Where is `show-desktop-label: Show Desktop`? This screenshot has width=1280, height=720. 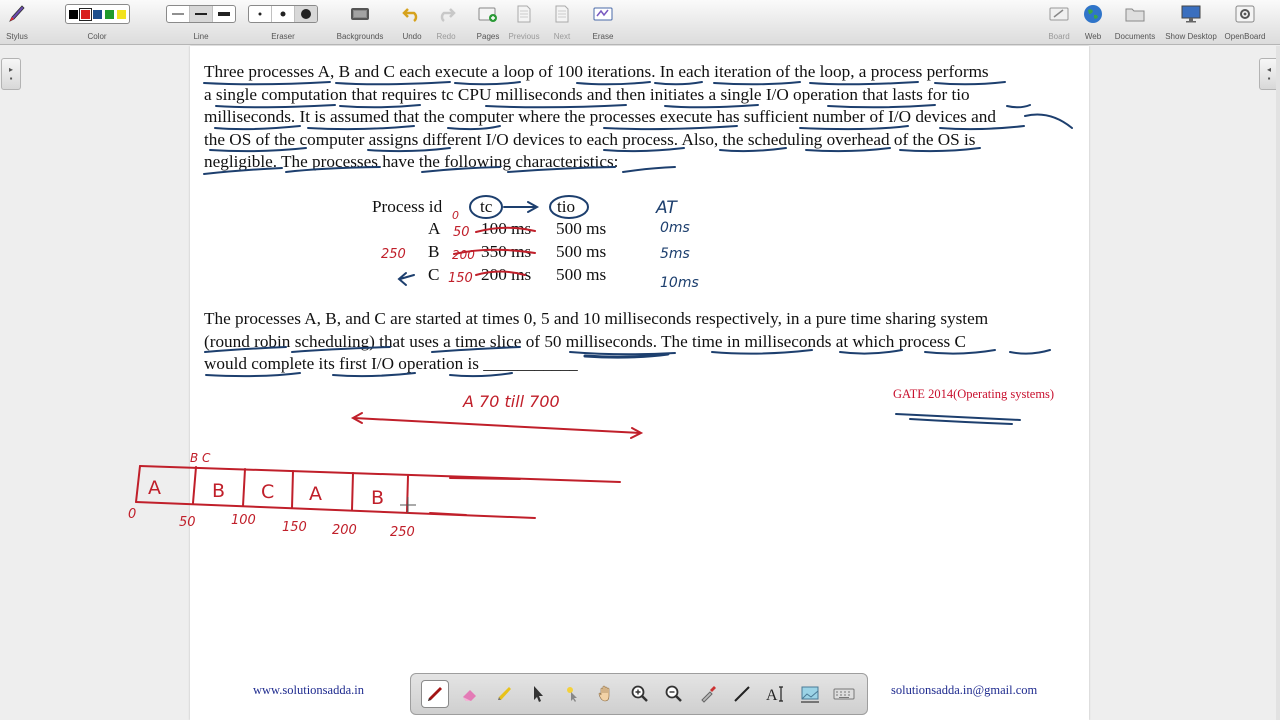
show-desktop-label: Show Desktop is located at coordinates (1191, 36).